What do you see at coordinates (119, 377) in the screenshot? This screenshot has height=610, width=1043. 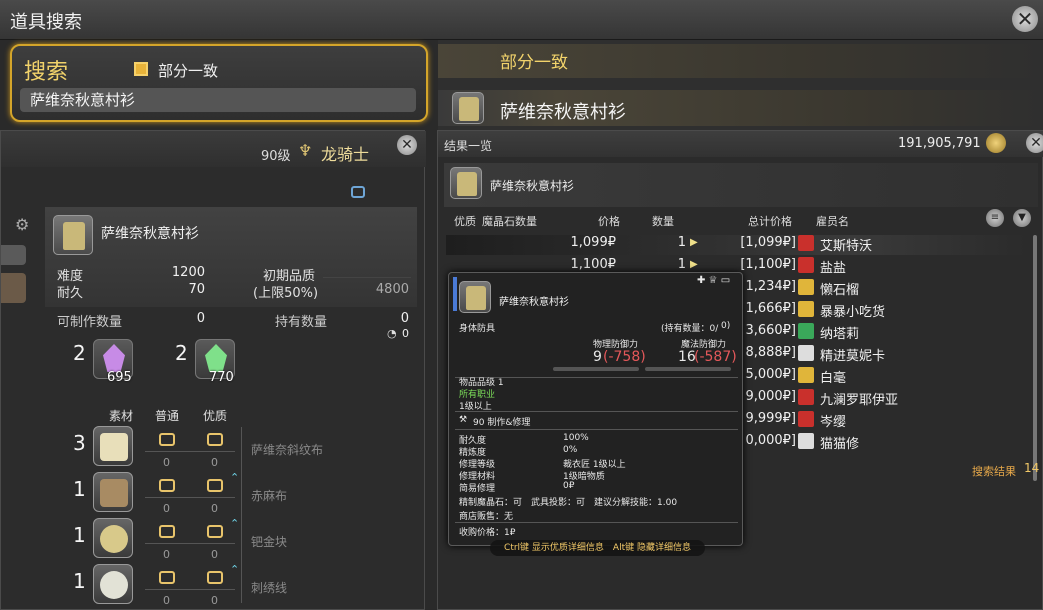 I see `crystal-stock: 695` at bounding box center [119, 377].